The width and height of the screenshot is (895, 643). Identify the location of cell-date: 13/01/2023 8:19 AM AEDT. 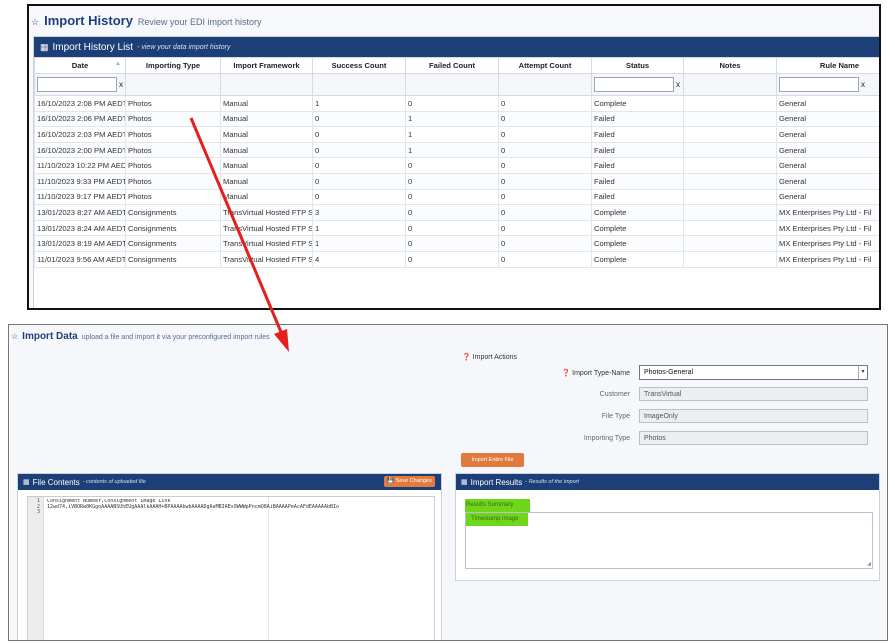
(80, 243).